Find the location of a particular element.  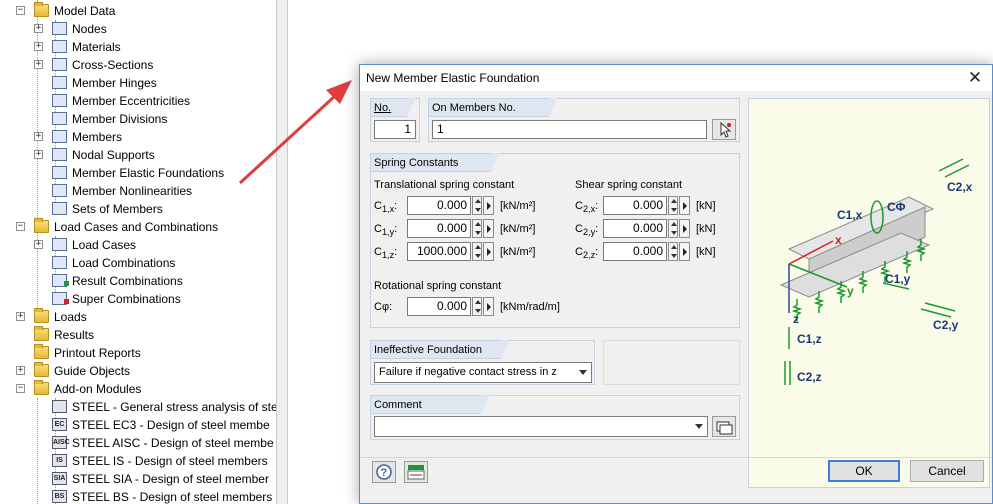

comment-library-icon is located at coordinates (724, 428).